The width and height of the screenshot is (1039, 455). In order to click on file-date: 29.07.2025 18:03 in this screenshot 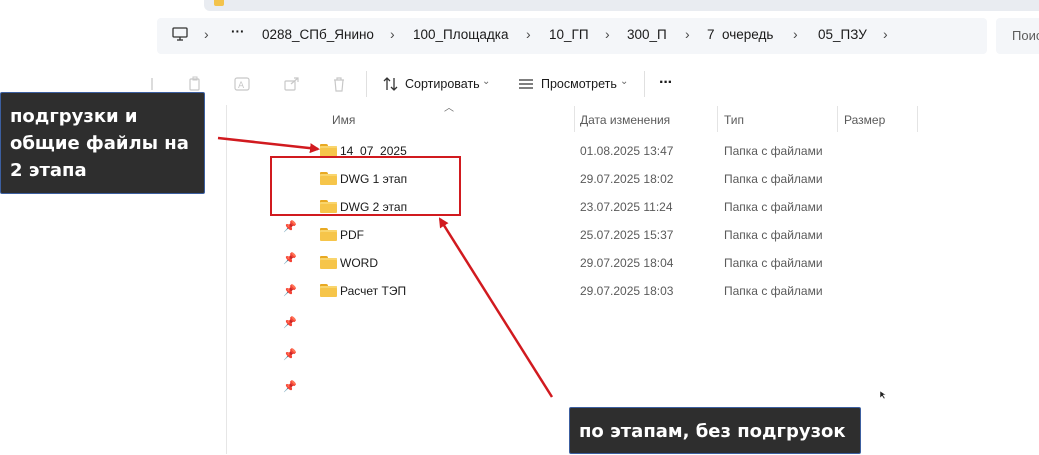, I will do `click(627, 291)`.